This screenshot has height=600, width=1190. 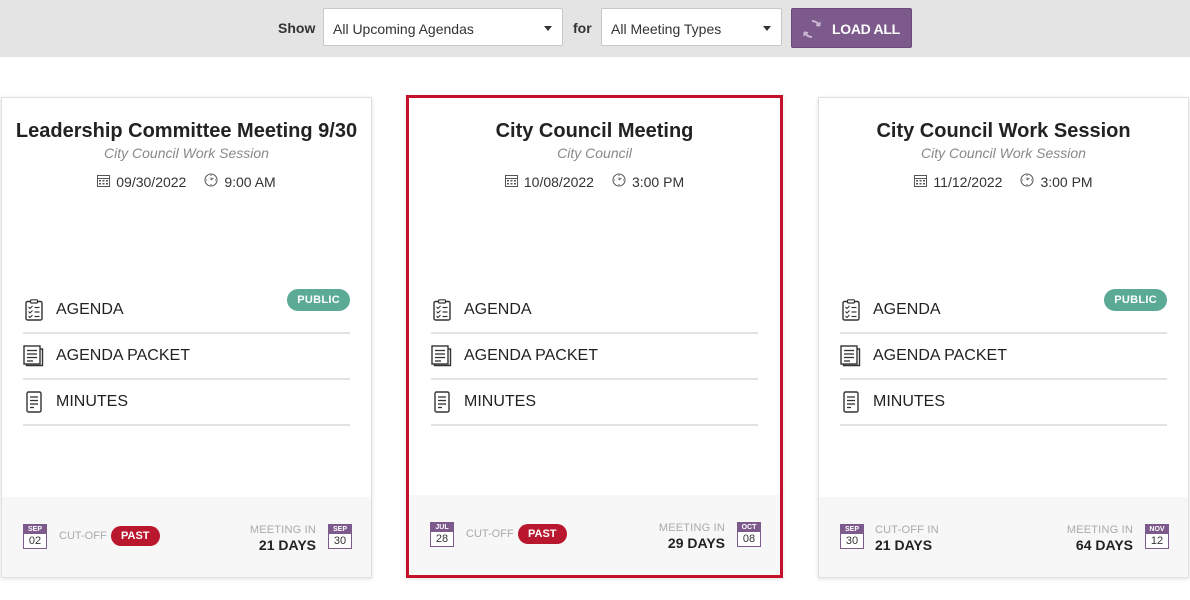 I want to click on agenda-range-select: All Upcoming Agendas, so click(x=443, y=27).